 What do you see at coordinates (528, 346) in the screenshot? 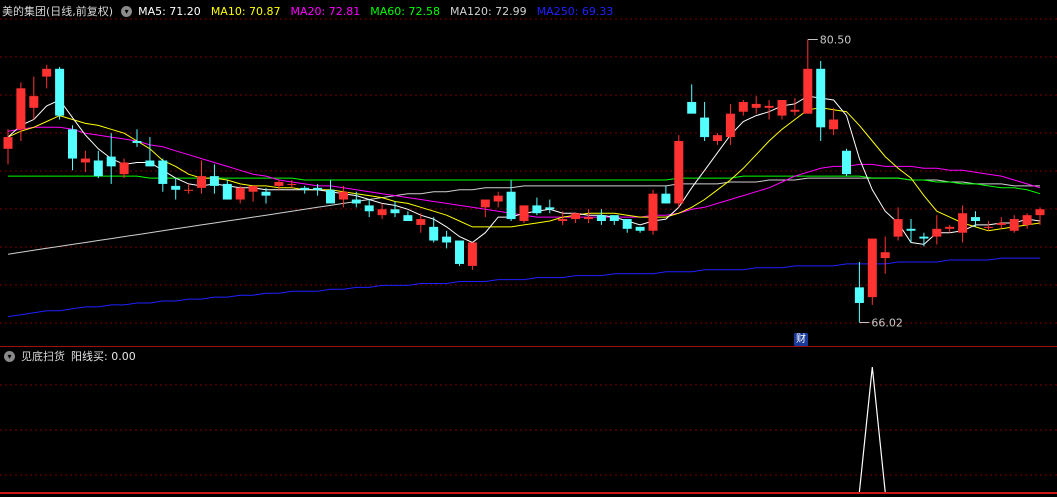
I see `panel-divider` at bounding box center [528, 346].